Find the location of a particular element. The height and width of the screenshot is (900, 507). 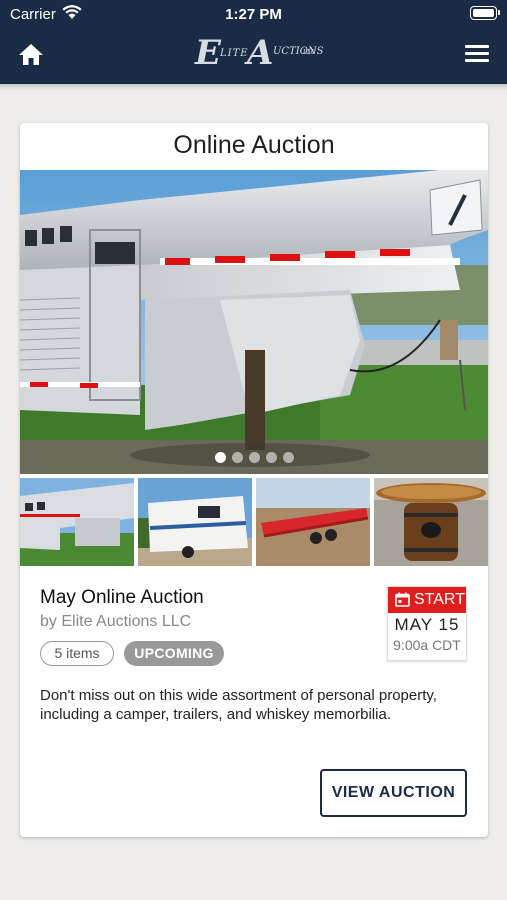

status-time: 1:27 PM is located at coordinates (253, 14).